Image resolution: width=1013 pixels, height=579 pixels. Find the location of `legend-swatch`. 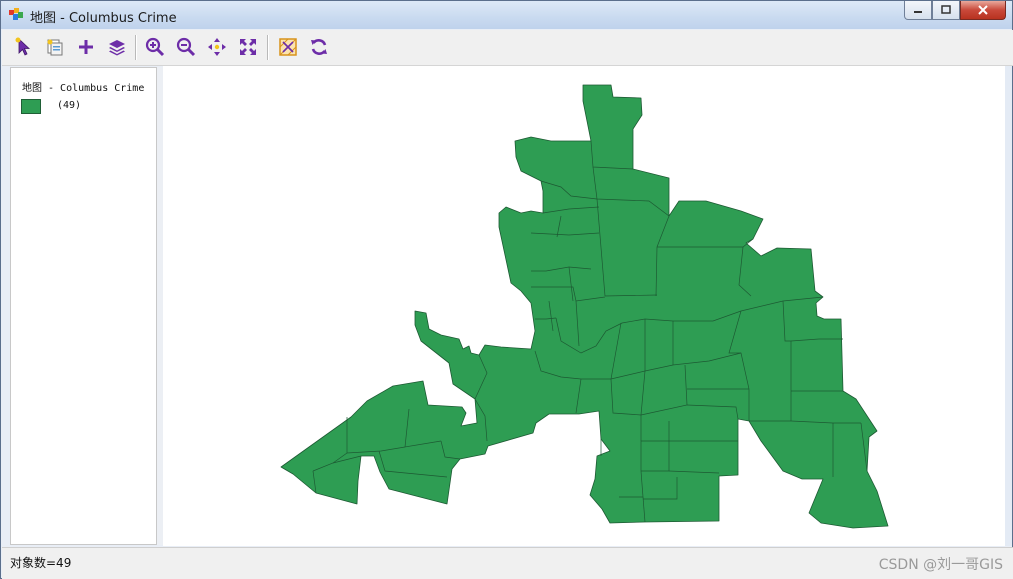

legend-swatch is located at coordinates (31, 106).